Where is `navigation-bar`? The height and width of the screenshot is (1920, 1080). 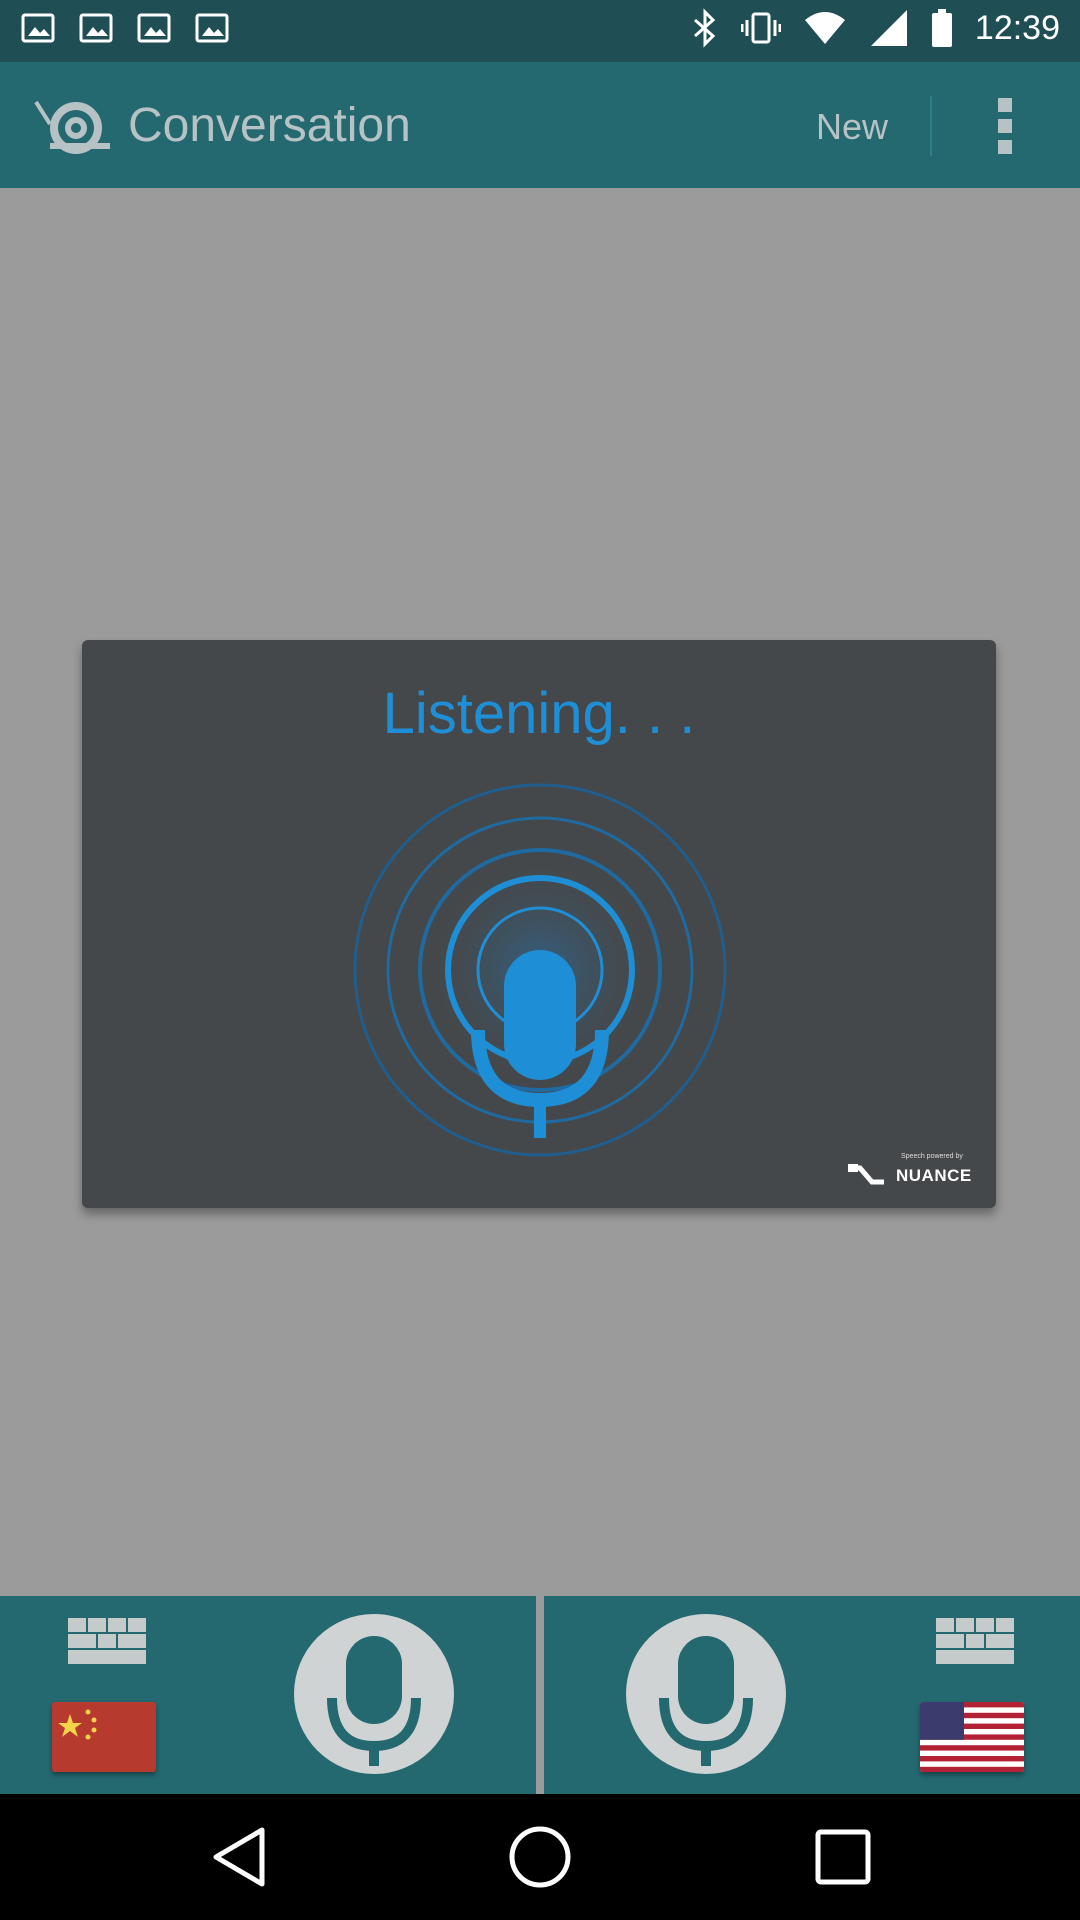
navigation-bar is located at coordinates (540, 1857).